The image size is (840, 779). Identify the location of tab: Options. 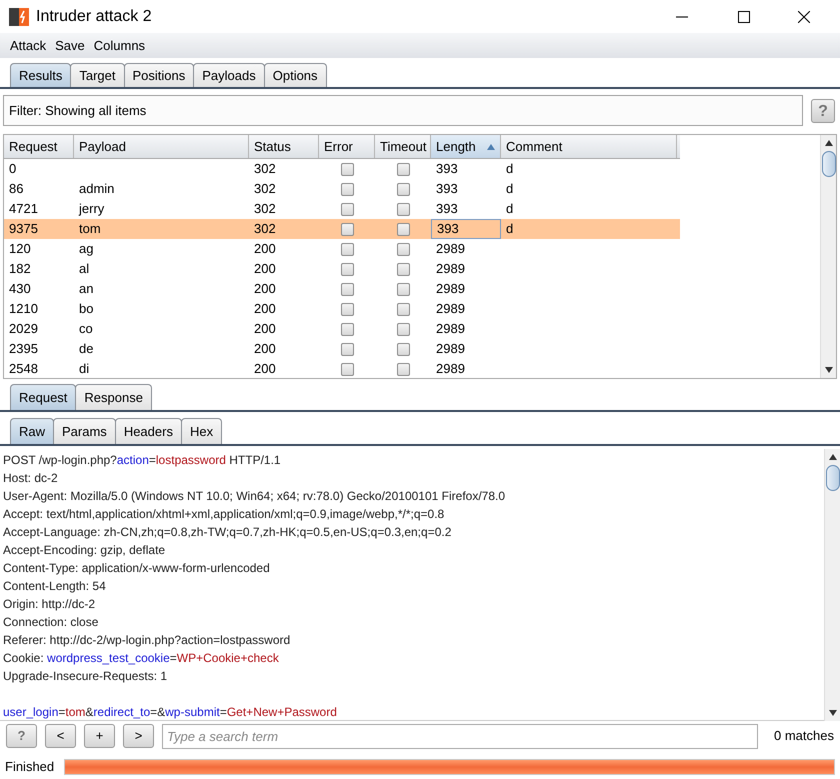
(295, 75).